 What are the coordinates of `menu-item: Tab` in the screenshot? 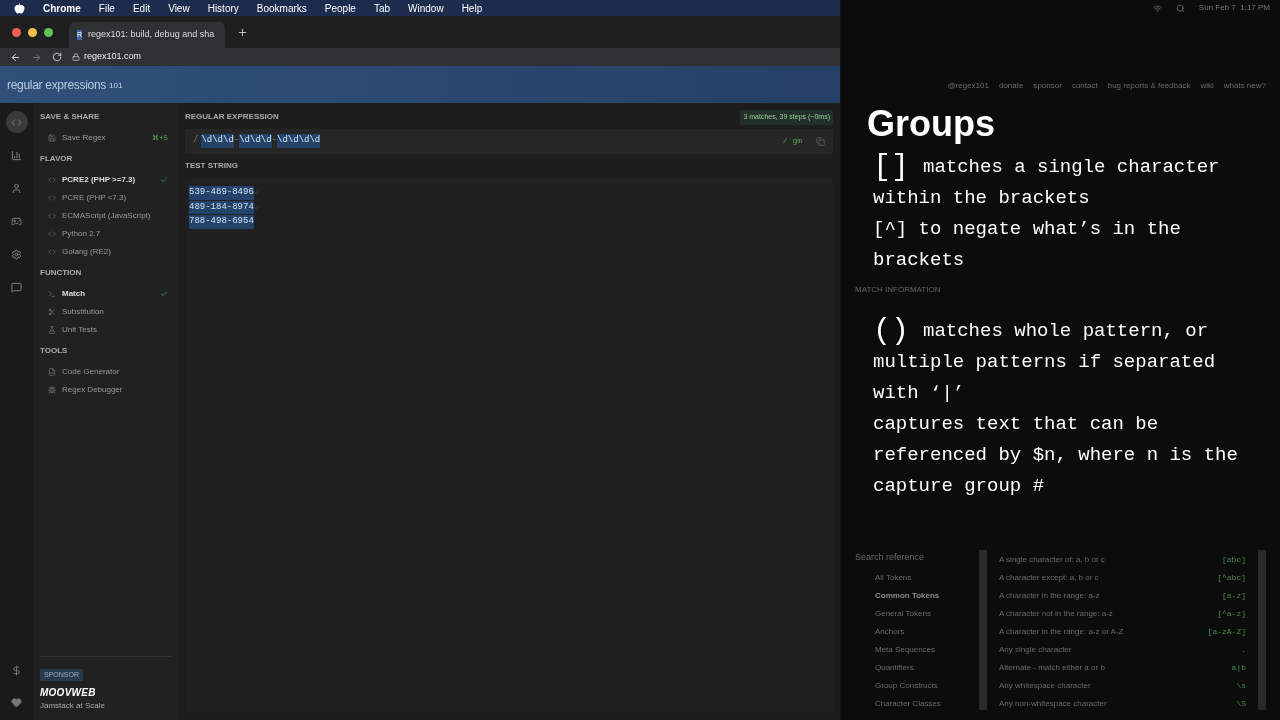 It's located at (382, 8).